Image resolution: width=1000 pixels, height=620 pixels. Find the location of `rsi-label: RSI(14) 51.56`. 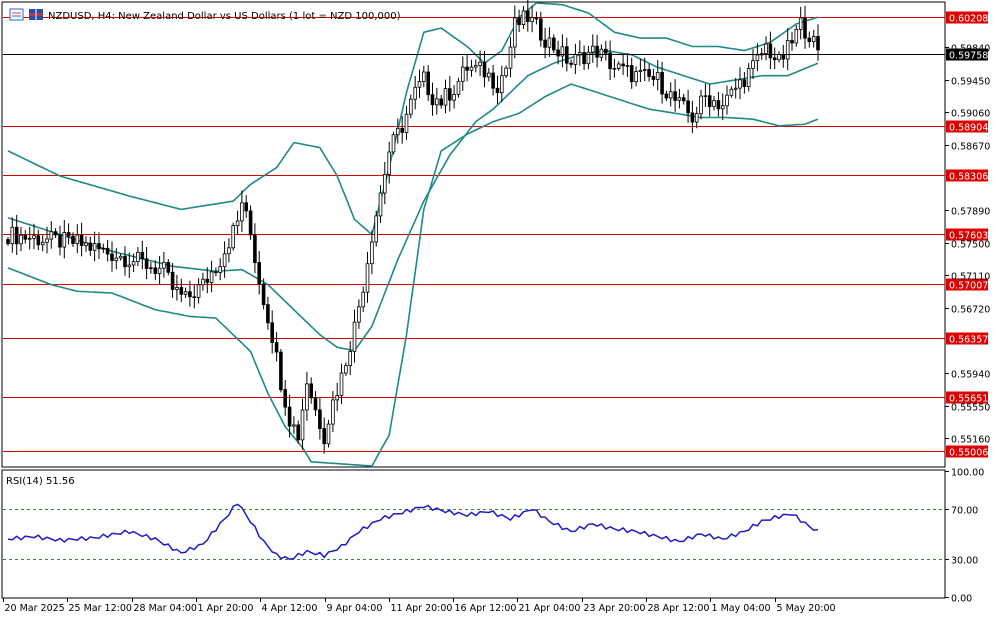

rsi-label: RSI(14) 51.56 is located at coordinates (40, 481).